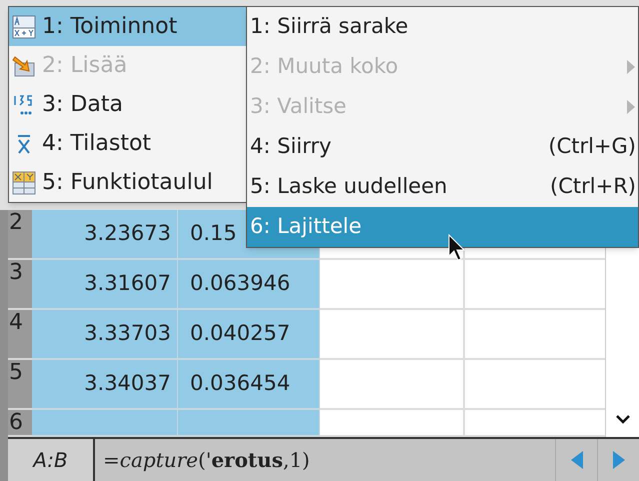 This screenshot has height=481, width=639. Describe the element at coordinates (20, 235) in the screenshot. I see `row-number: 2` at that location.